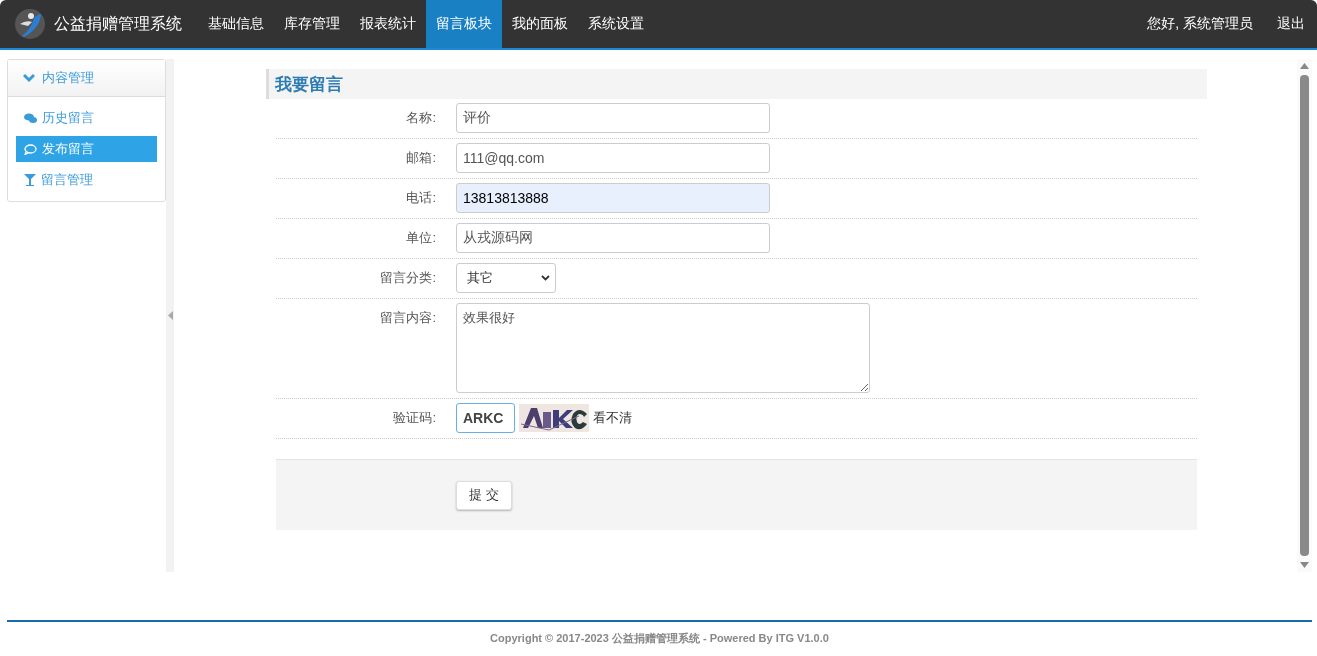  What do you see at coordinates (30, 180) in the screenshot?
I see `filter-icon` at bounding box center [30, 180].